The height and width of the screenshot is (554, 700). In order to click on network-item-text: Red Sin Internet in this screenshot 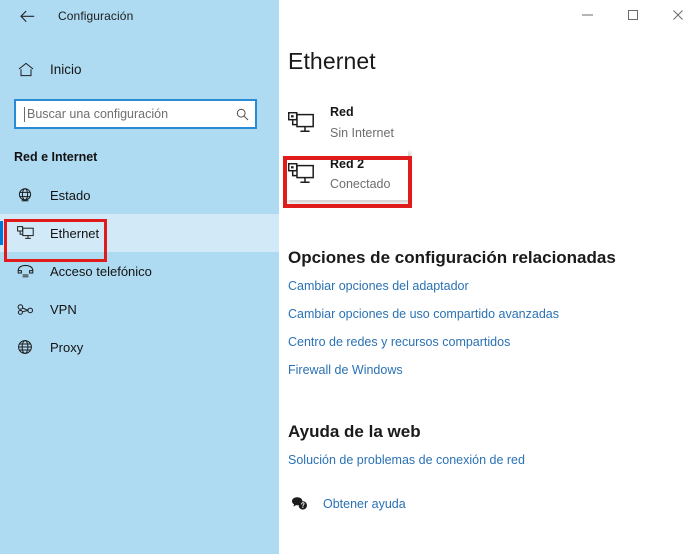, I will do `click(362, 123)`.